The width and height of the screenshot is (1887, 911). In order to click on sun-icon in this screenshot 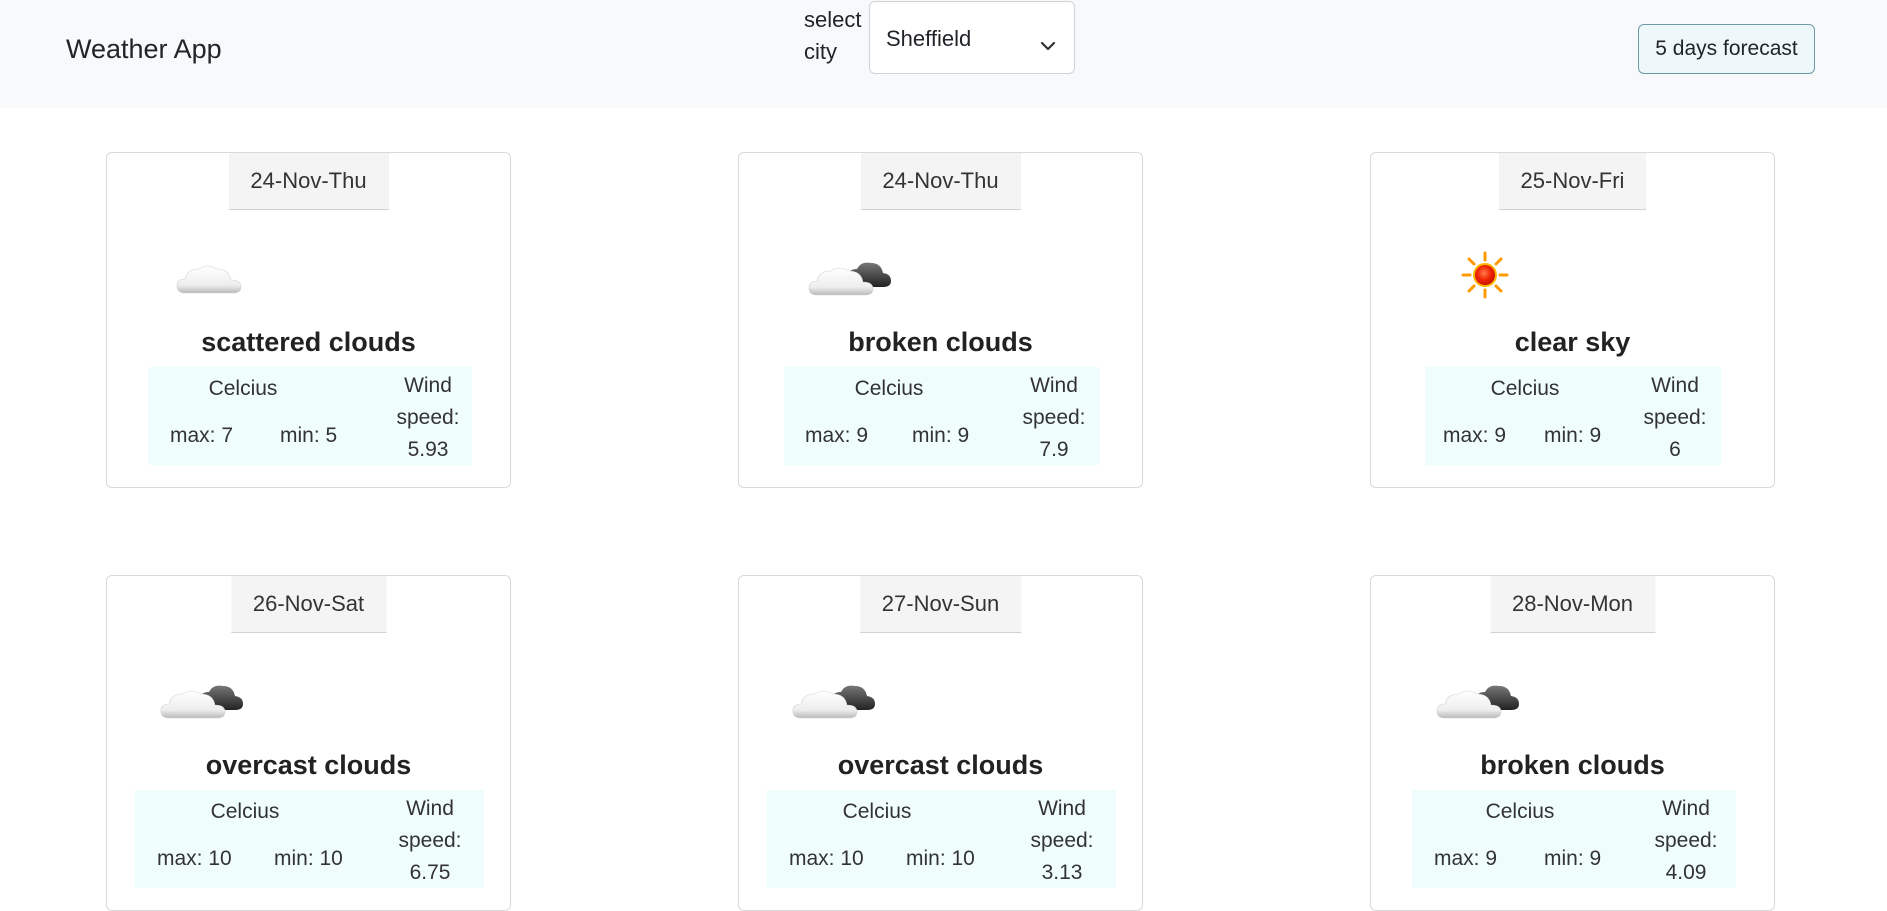, I will do `click(1503, 281)`.